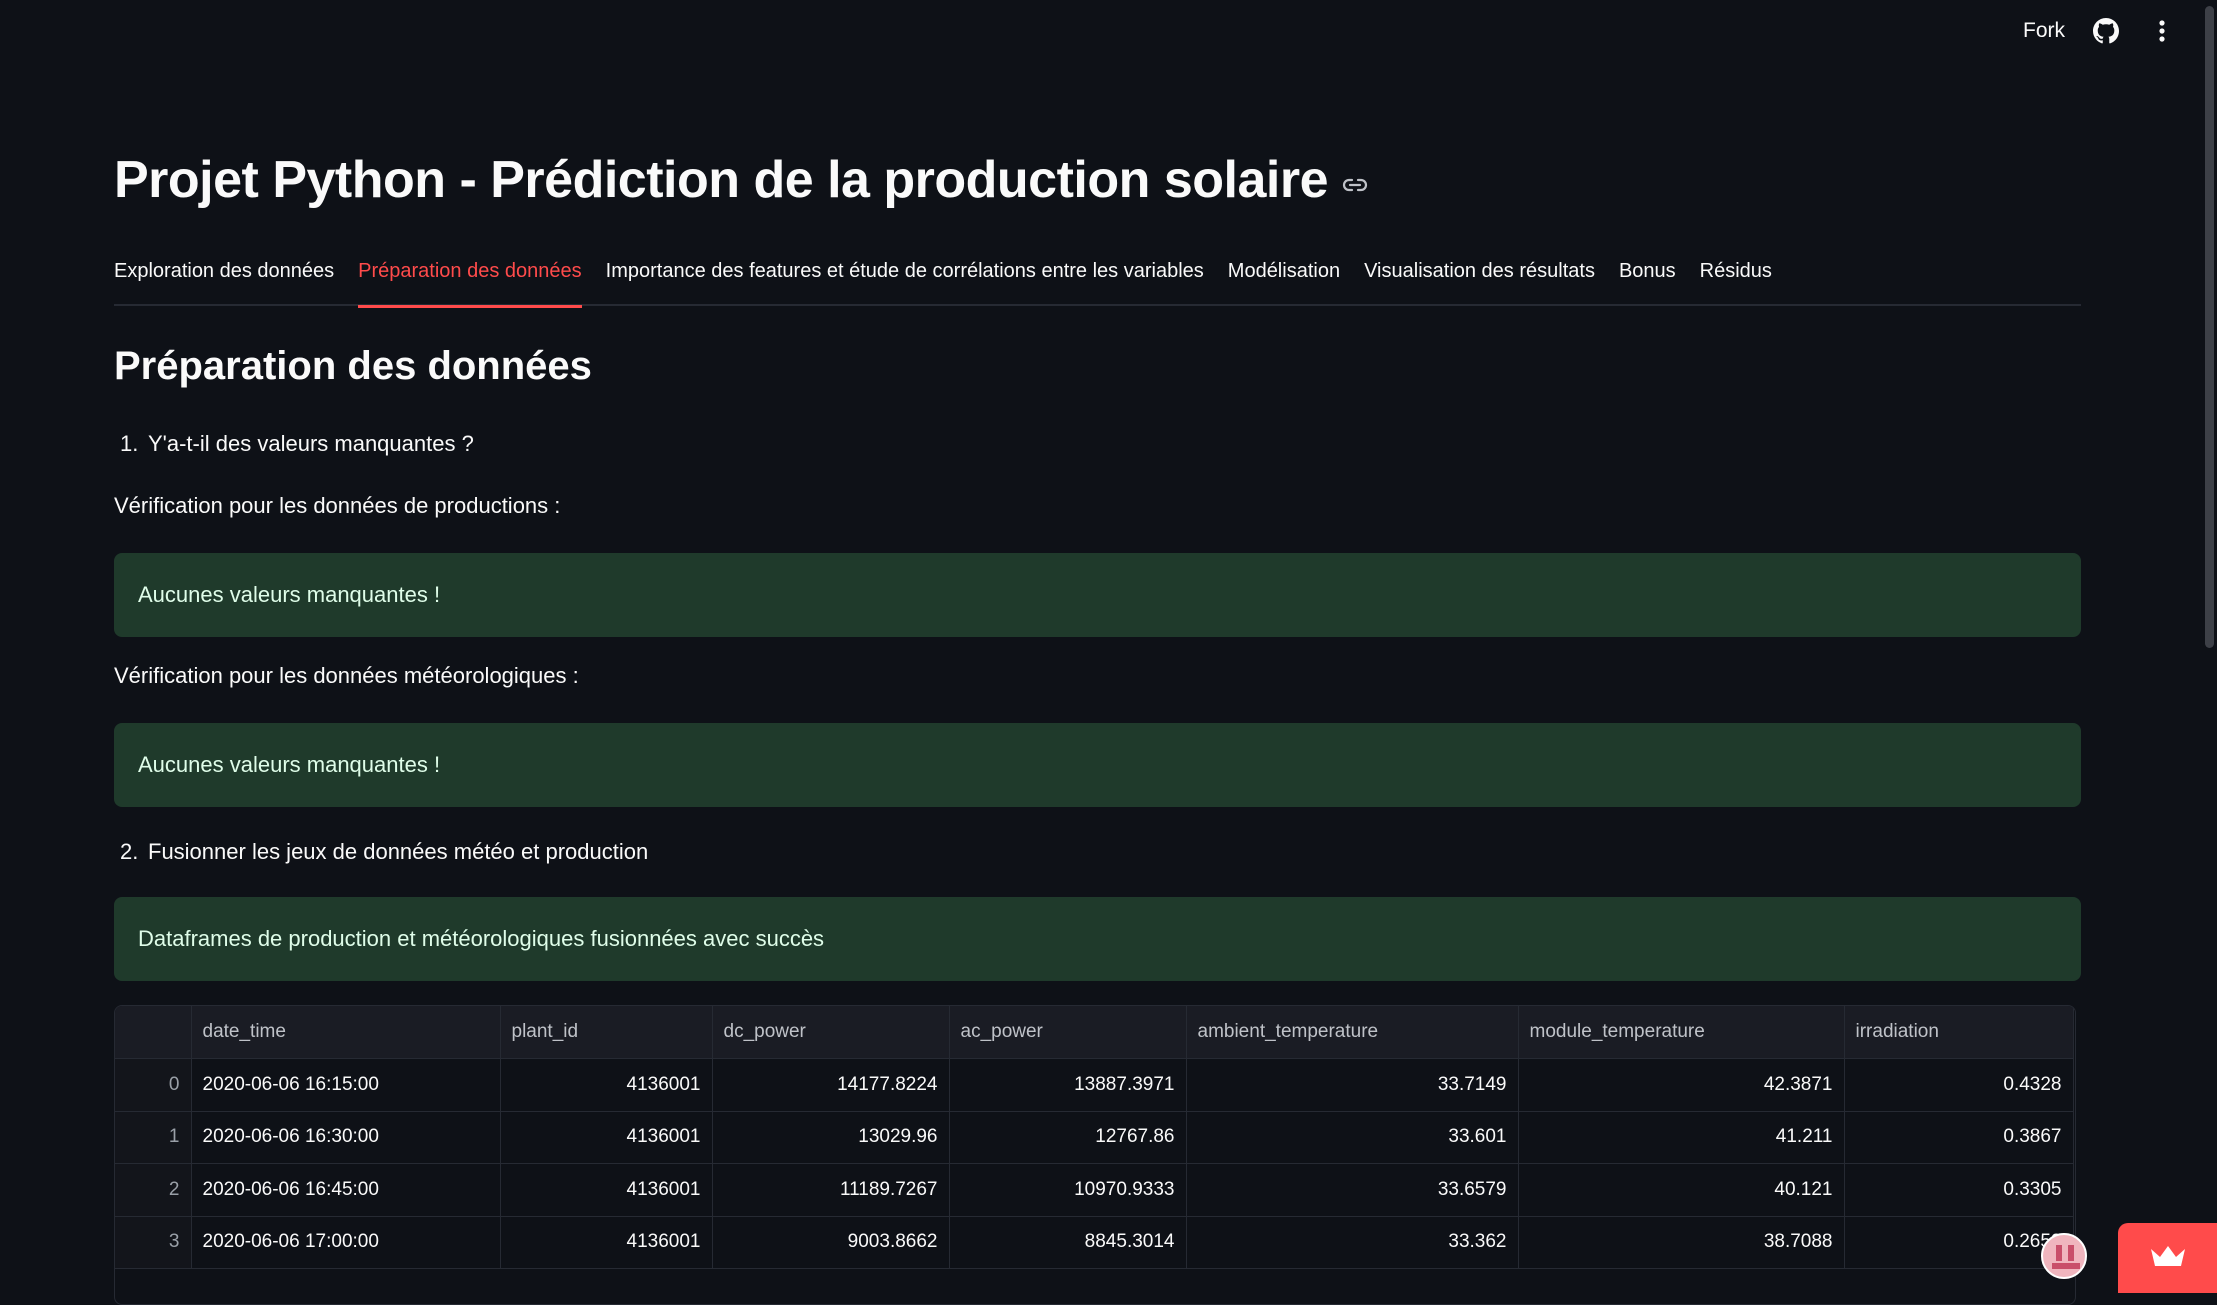 The height and width of the screenshot is (1305, 2217). I want to click on column-header-plant-id: plant_id, so click(606, 1032).